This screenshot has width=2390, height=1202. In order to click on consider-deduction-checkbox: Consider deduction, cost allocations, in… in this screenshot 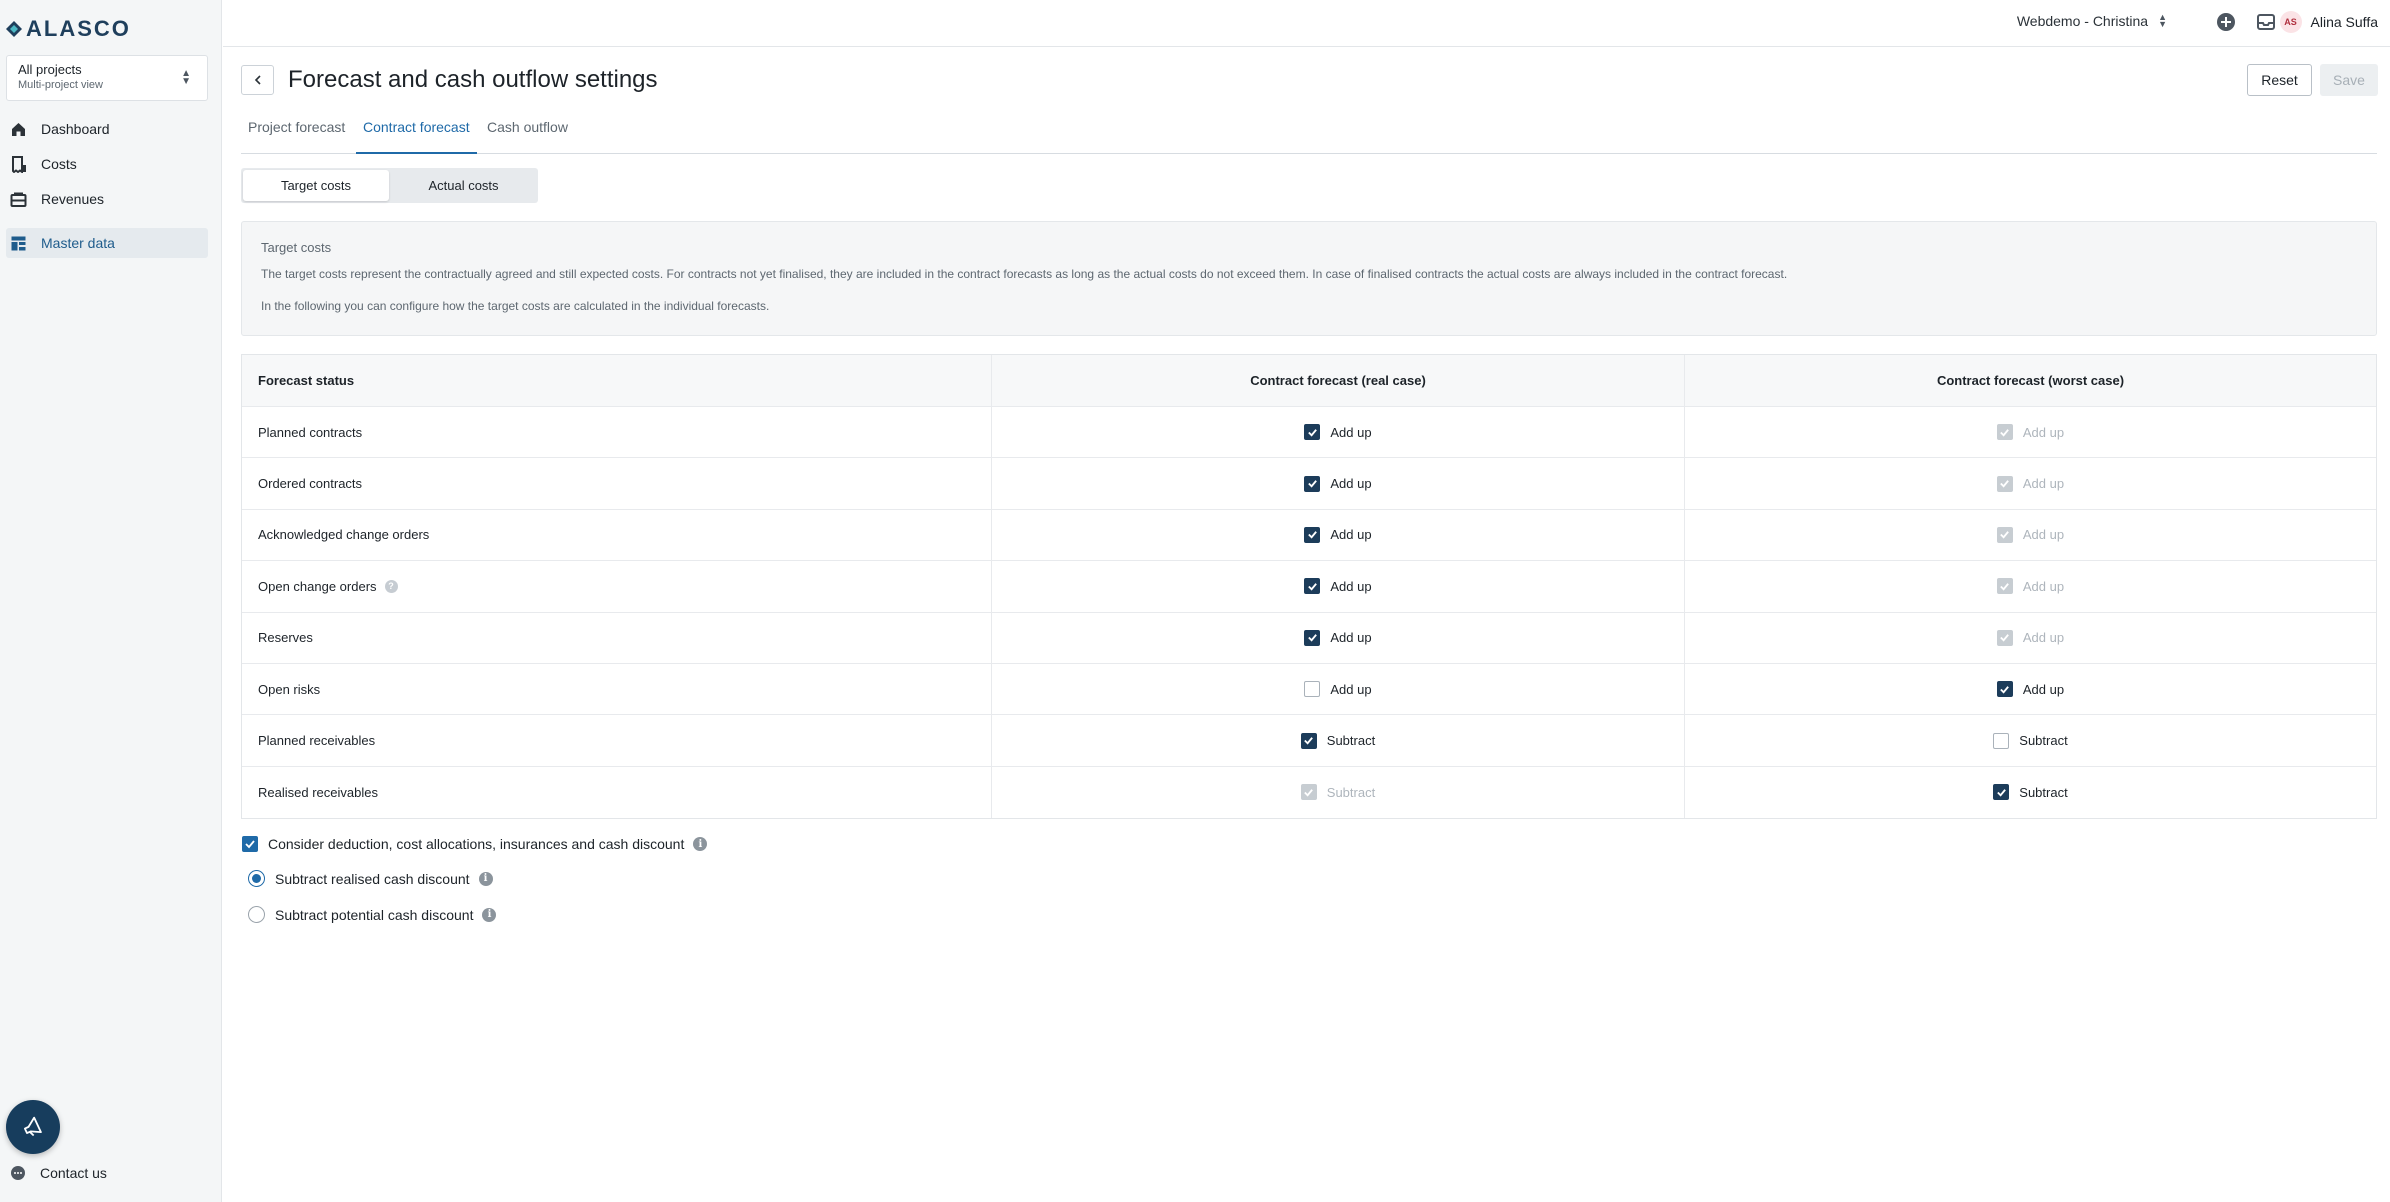, I will do `click(475, 844)`.